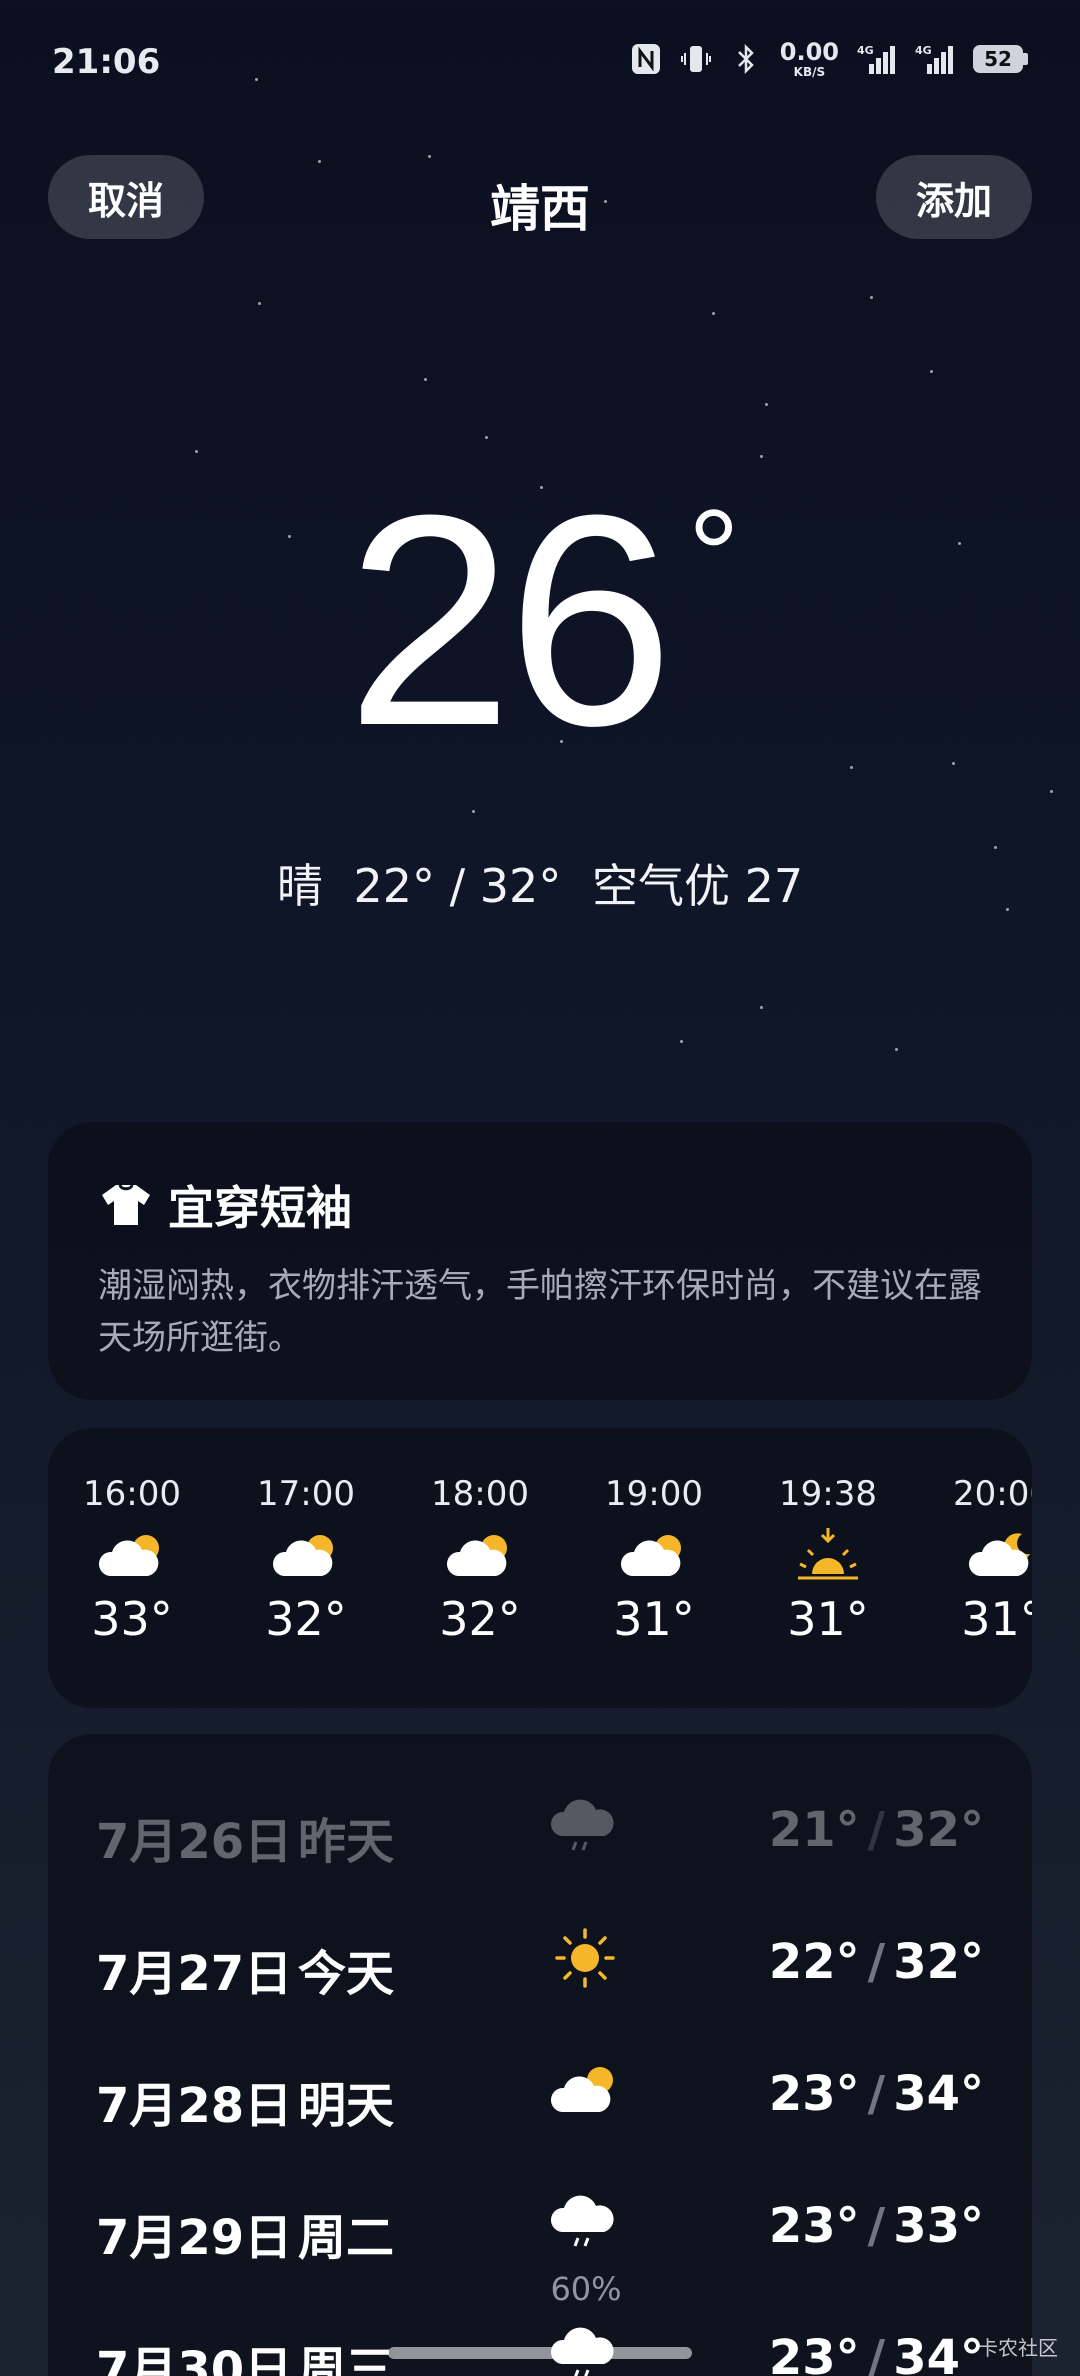 Image resolution: width=1080 pixels, height=2376 pixels. I want to click on hour-item: 18:00 32°, so click(480, 1560).